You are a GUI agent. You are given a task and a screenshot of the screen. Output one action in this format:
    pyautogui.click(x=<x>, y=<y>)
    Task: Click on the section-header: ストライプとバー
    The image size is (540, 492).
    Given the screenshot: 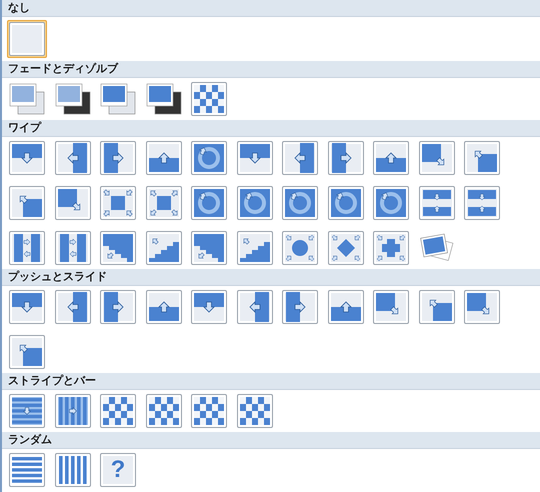 What is the action you would take?
    pyautogui.click(x=271, y=381)
    